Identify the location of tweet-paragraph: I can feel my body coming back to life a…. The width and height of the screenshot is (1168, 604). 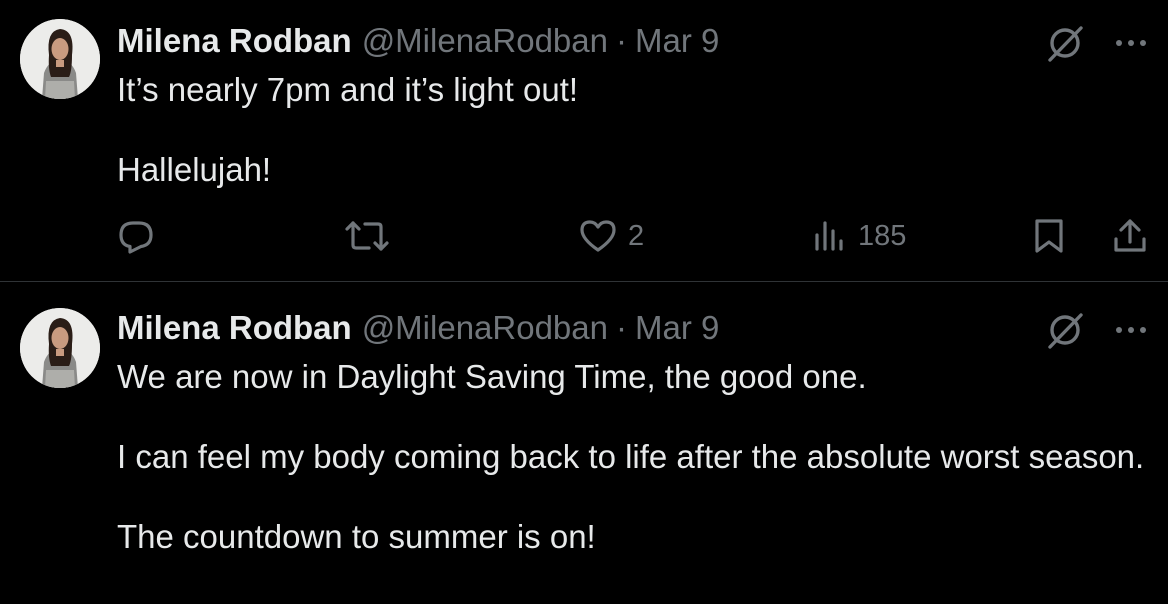
(631, 456).